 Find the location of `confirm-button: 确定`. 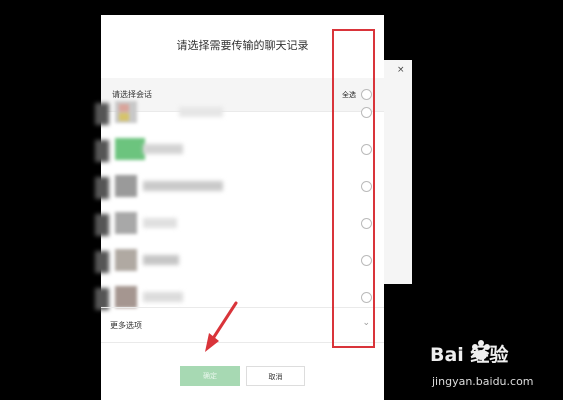

confirm-button: 确定 is located at coordinates (210, 376).